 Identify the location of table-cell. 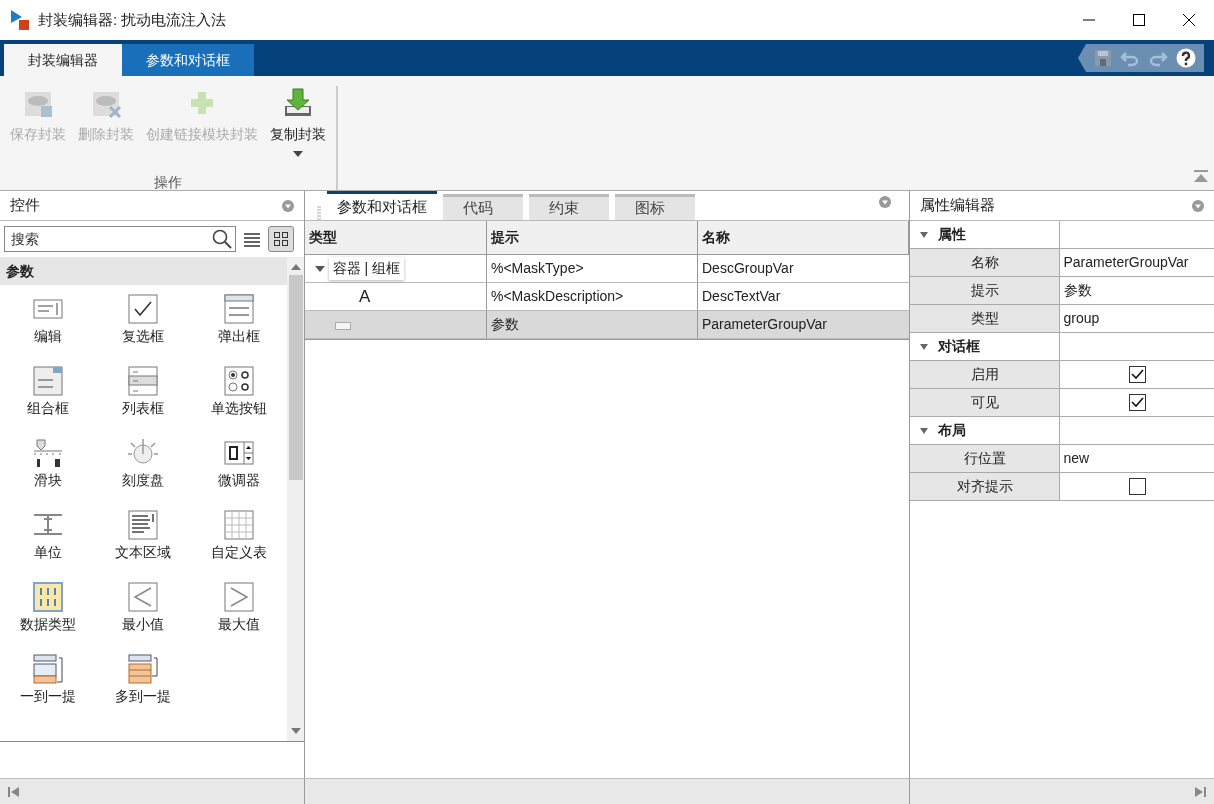
(396, 325).